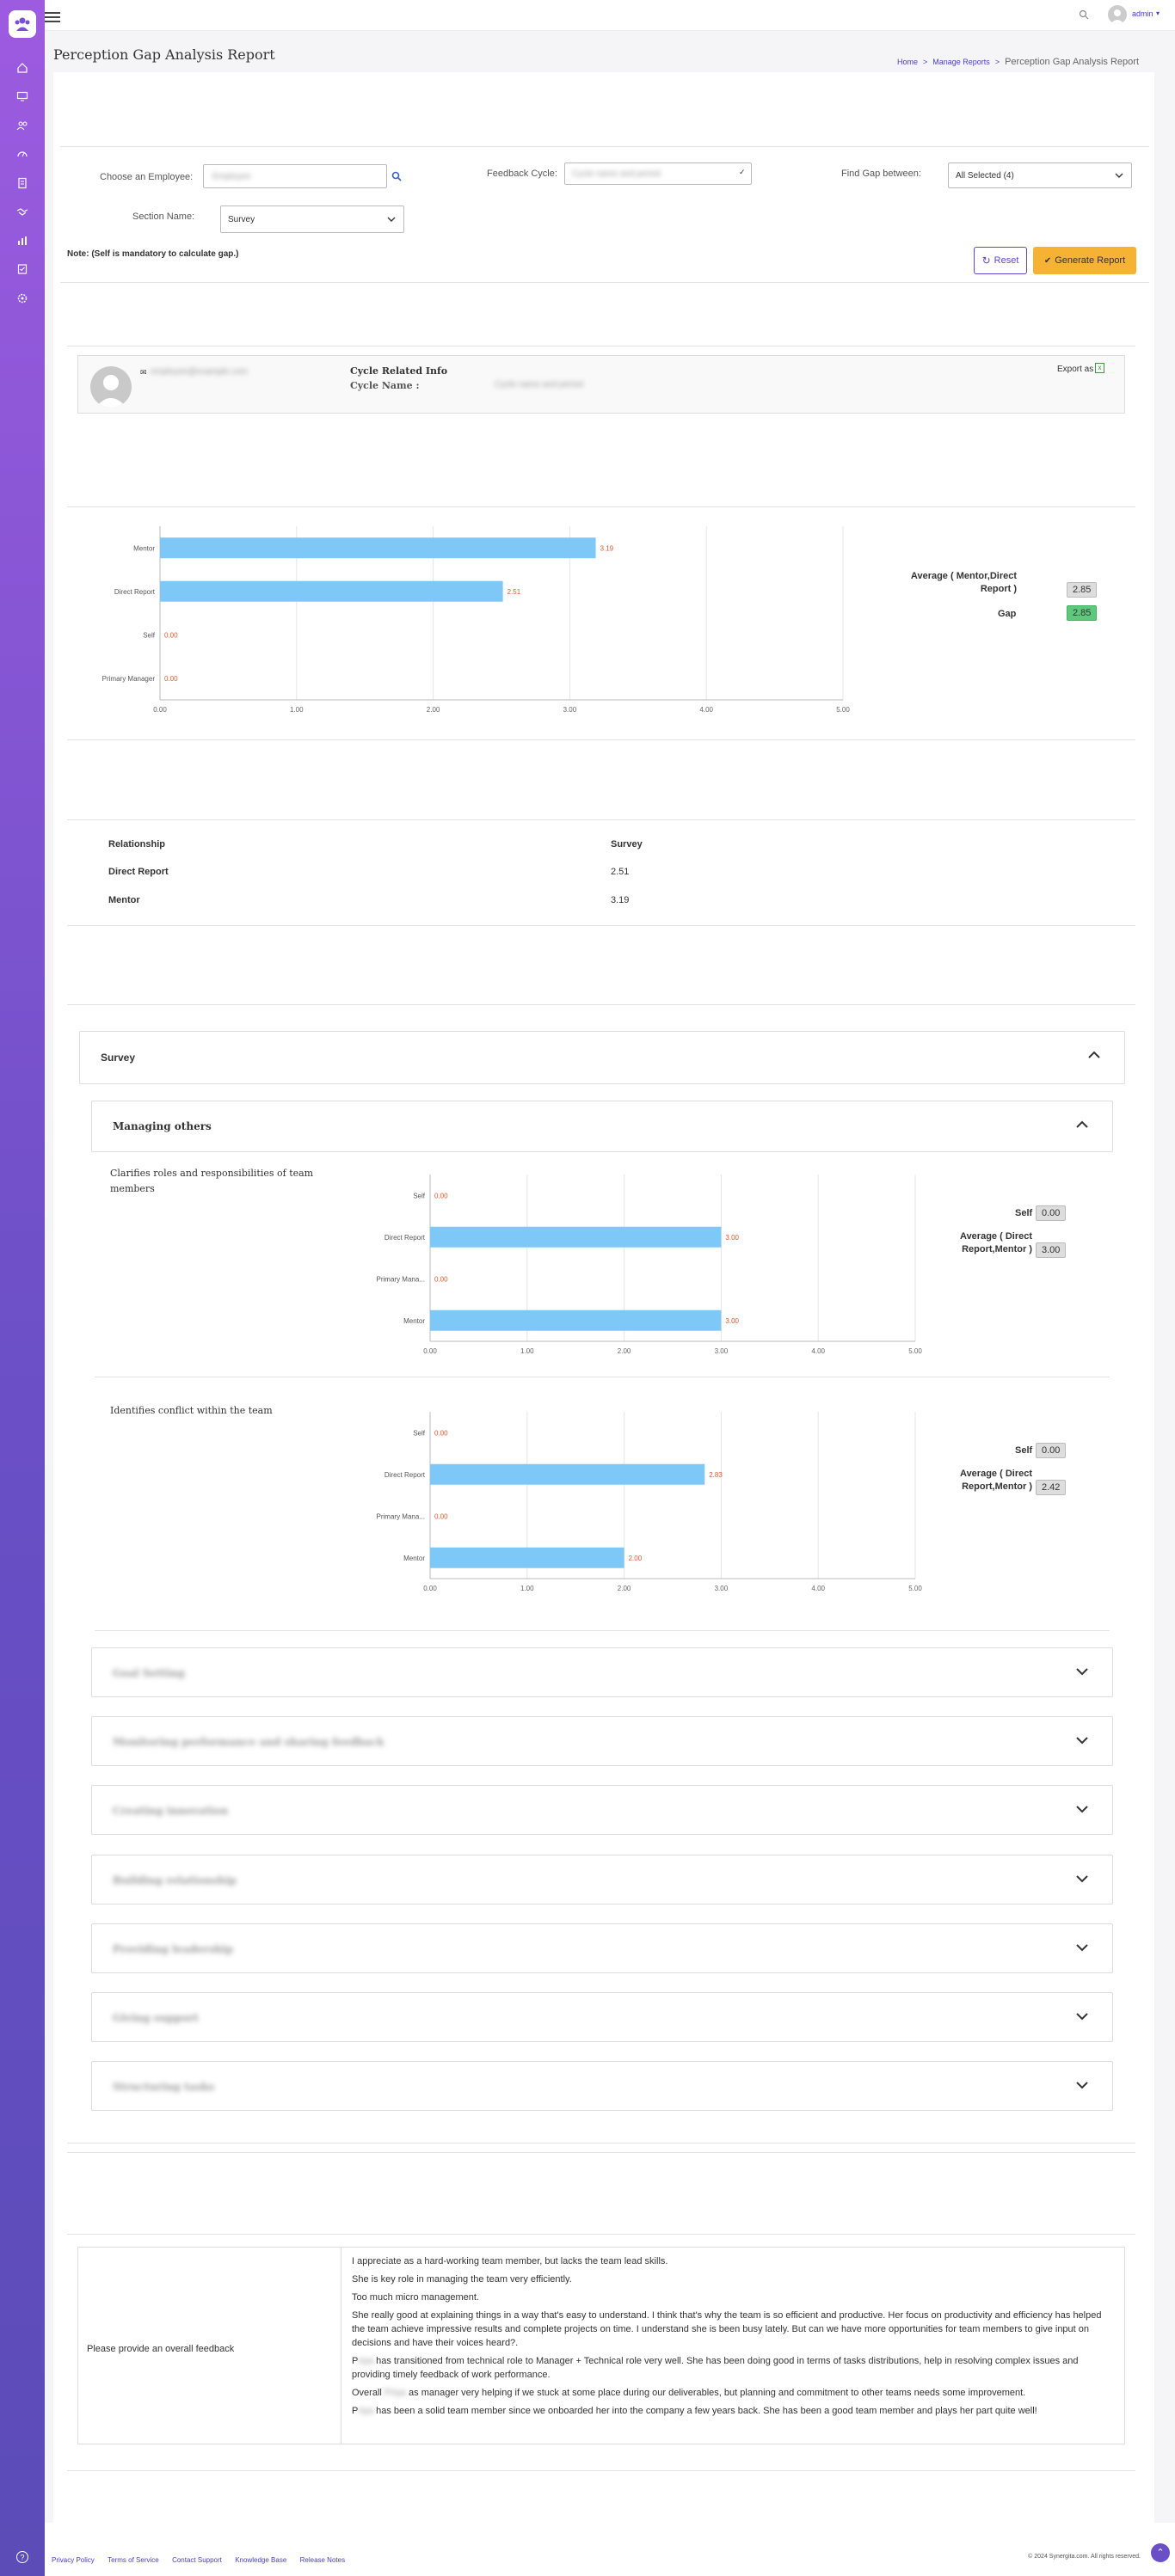  I want to click on collapsed-section-header: Building relationship, so click(602, 1879).